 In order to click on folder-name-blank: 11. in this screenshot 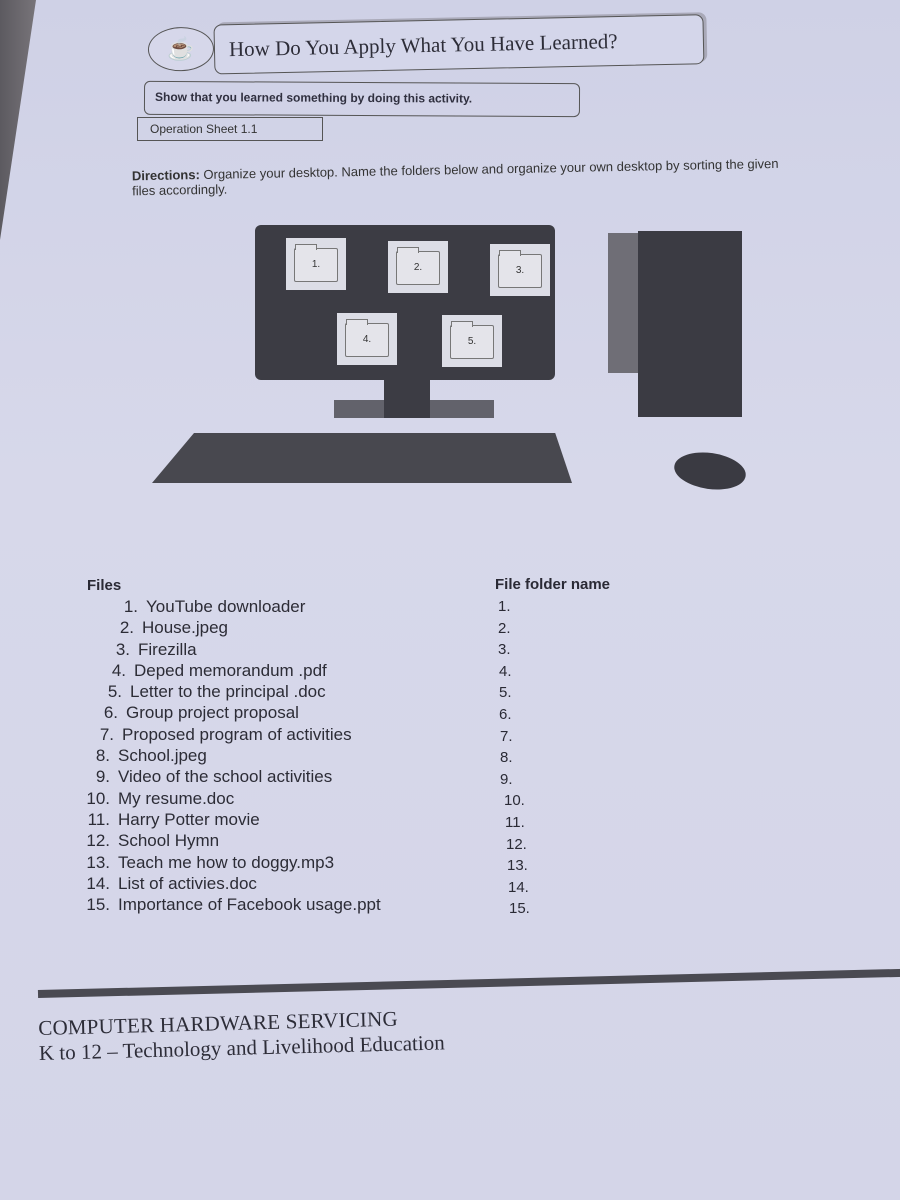, I will do `click(515, 822)`.